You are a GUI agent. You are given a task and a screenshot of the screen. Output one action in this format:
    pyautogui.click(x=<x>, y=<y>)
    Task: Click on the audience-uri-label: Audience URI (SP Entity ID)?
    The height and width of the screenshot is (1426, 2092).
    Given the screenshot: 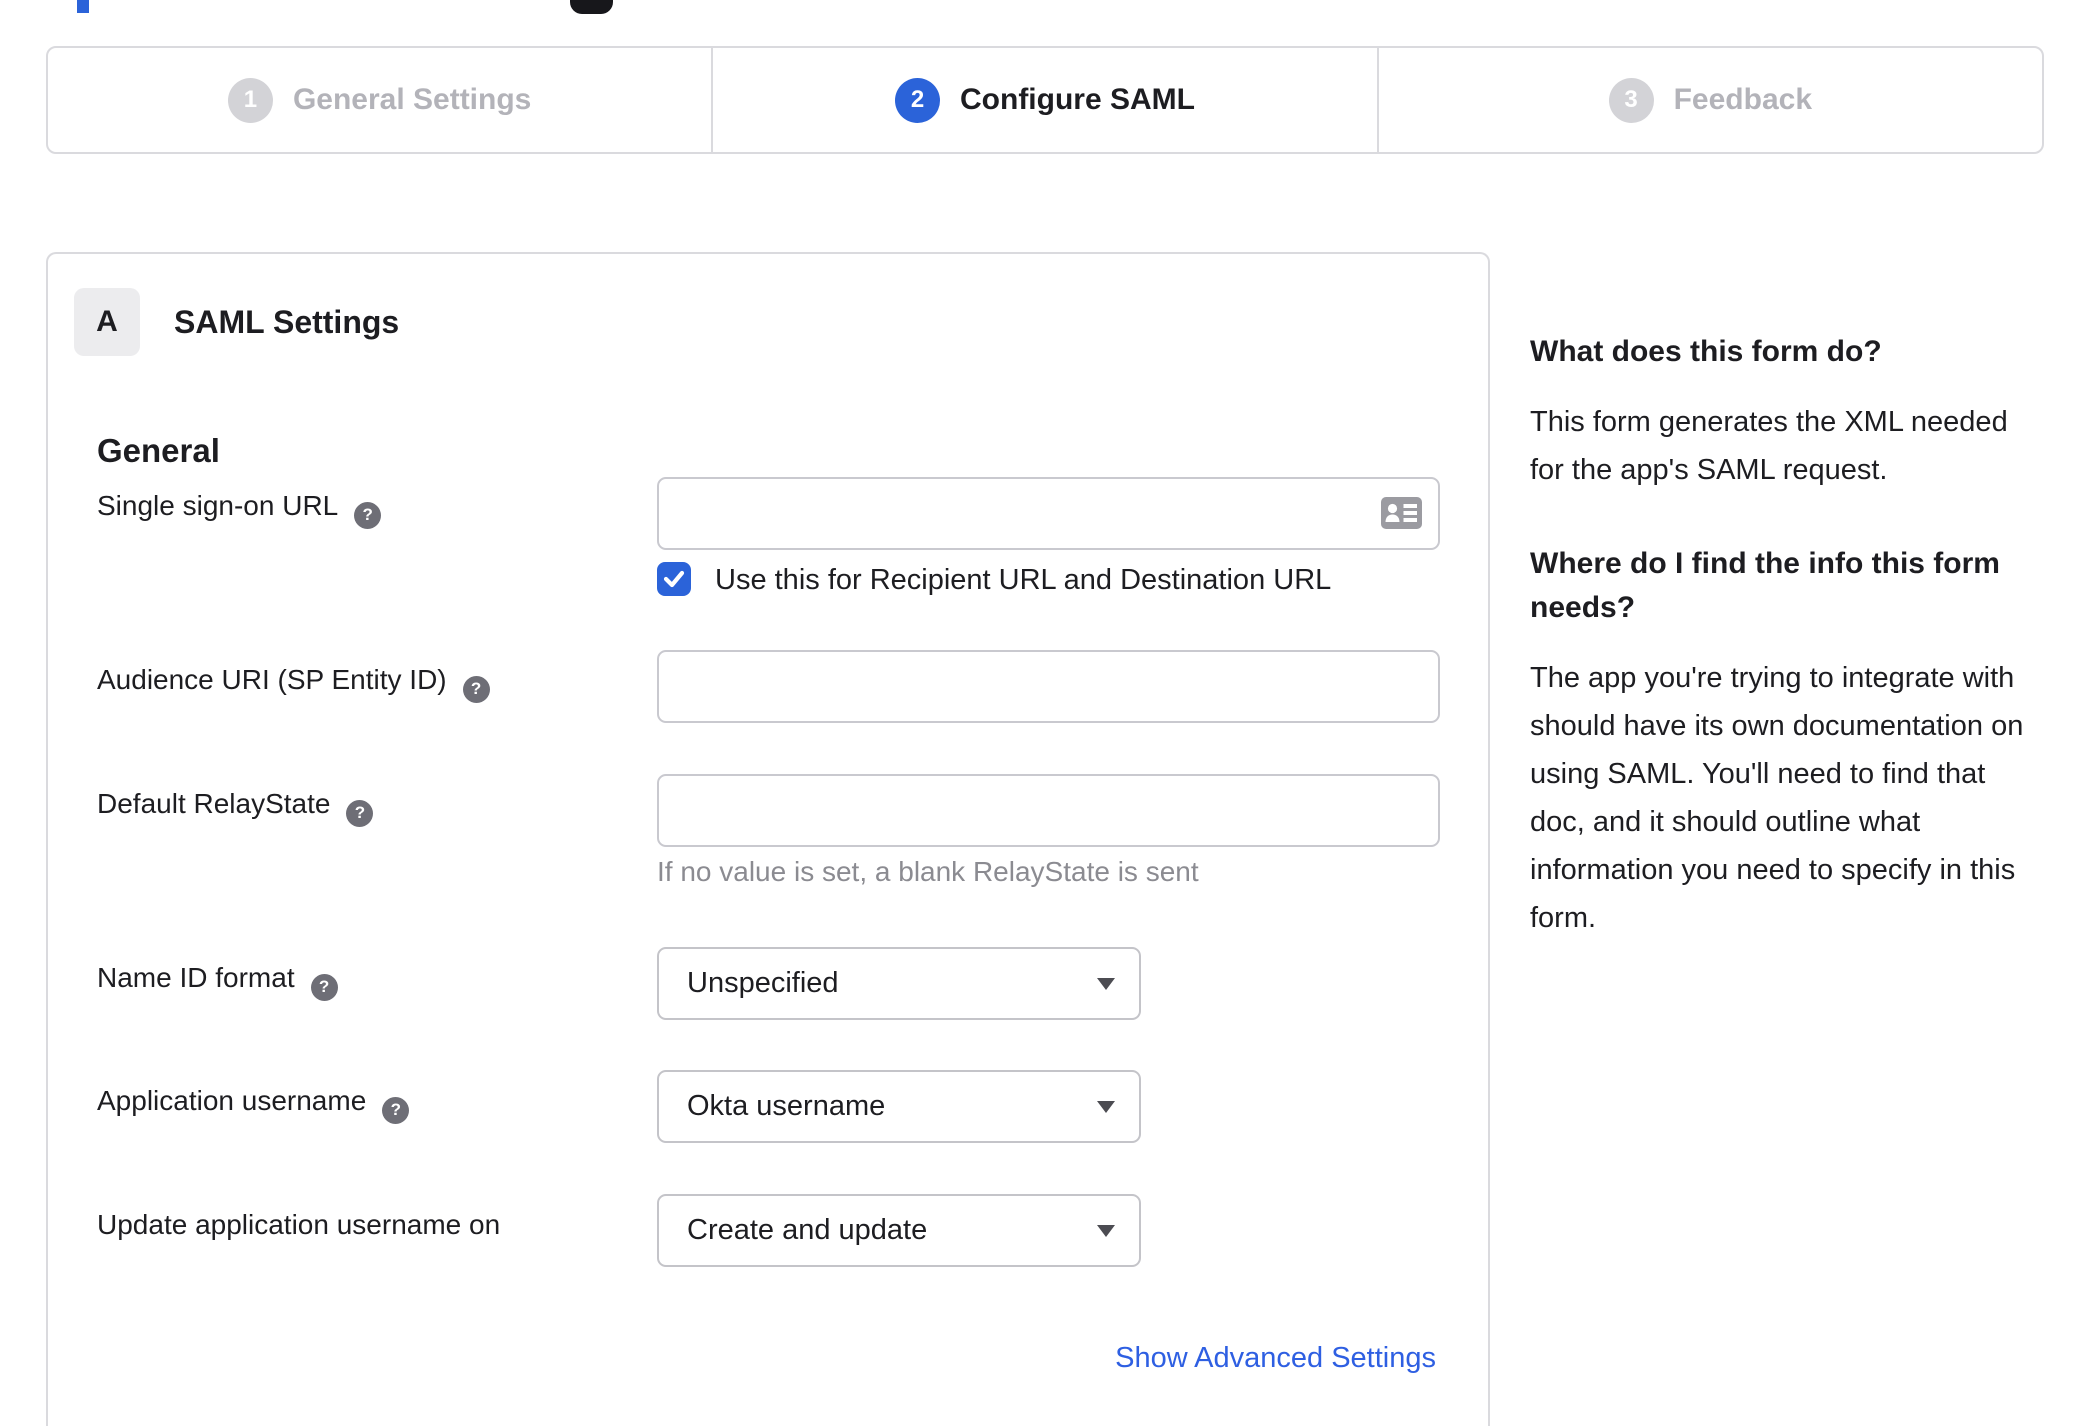 What is the action you would take?
    pyautogui.click(x=293, y=683)
    